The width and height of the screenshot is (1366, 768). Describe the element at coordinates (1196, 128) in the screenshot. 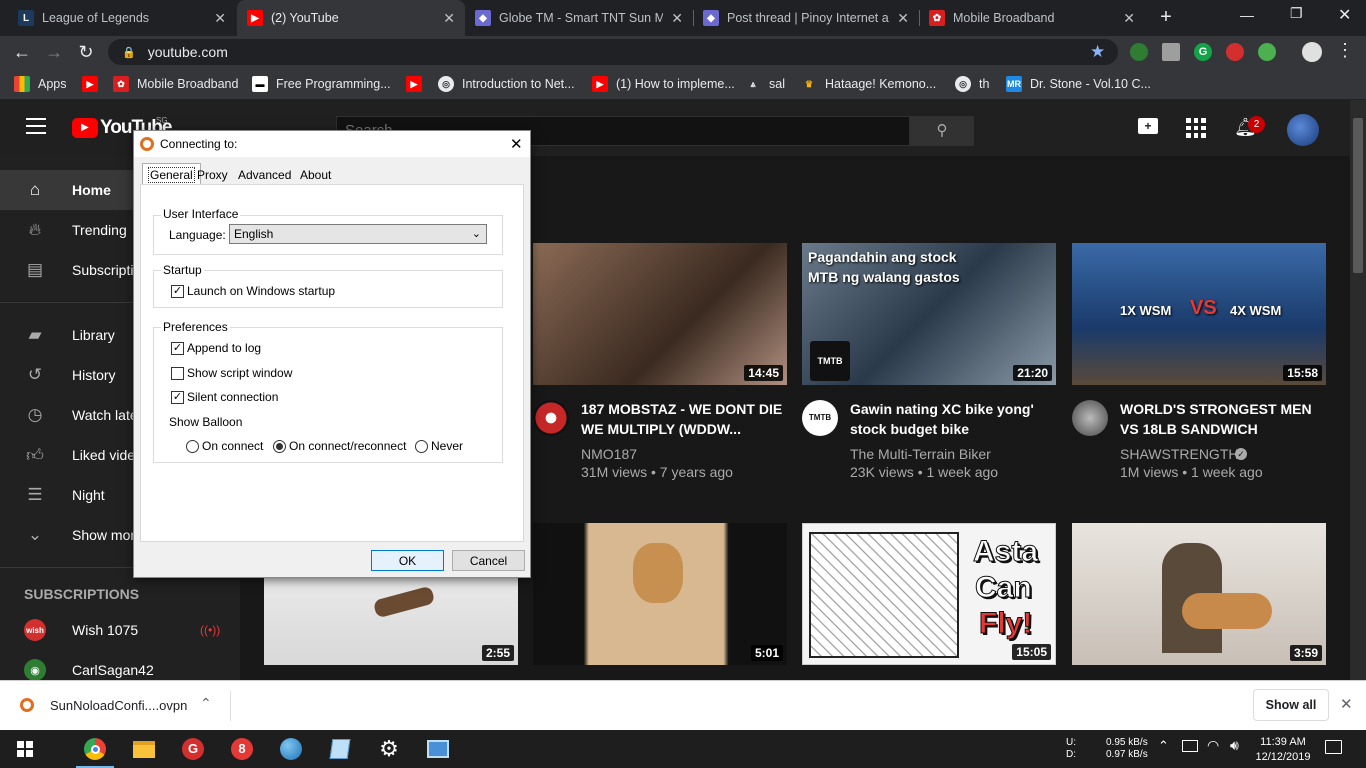

I see `apps-grid-icon` at that location.